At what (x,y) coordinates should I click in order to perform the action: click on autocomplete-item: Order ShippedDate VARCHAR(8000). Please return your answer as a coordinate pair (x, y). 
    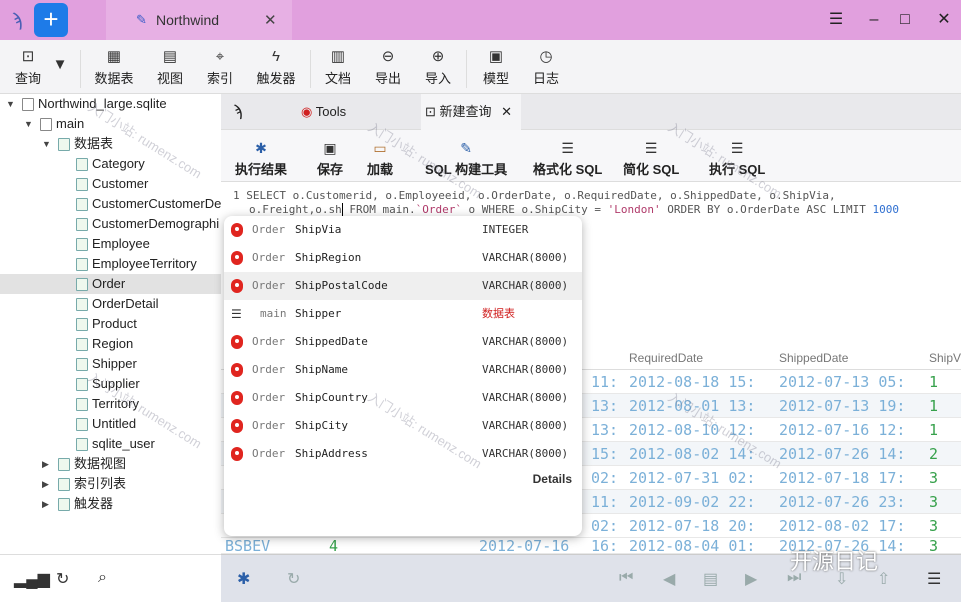
    Looking at the image, I should click on (403, 342).